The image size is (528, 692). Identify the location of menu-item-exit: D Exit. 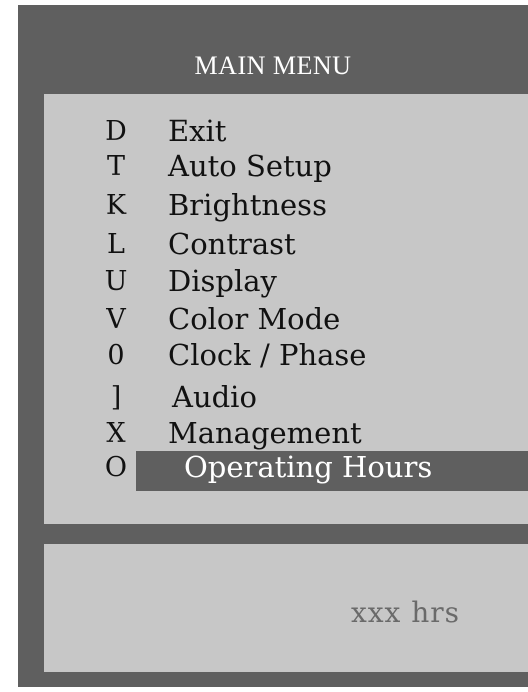
(286, 132).